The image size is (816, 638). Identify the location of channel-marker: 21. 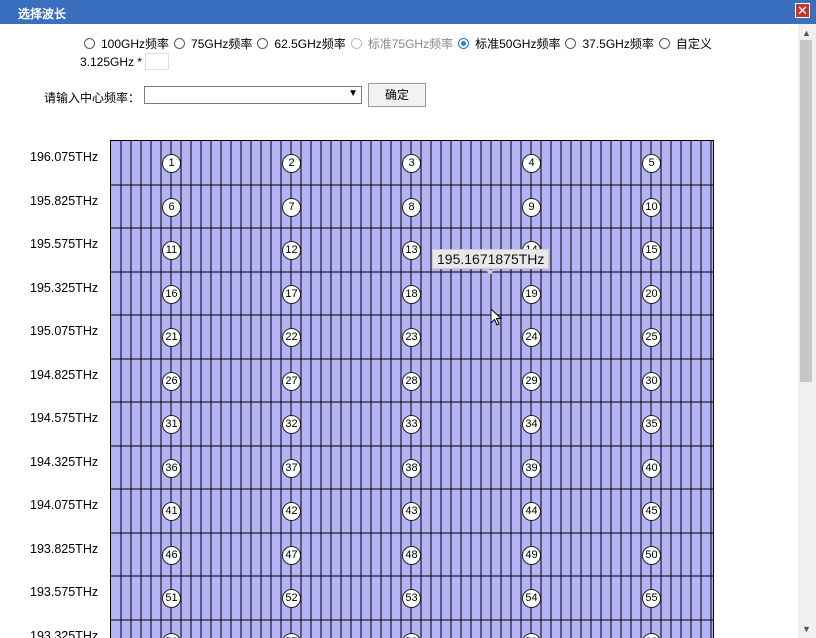
(171, 337).